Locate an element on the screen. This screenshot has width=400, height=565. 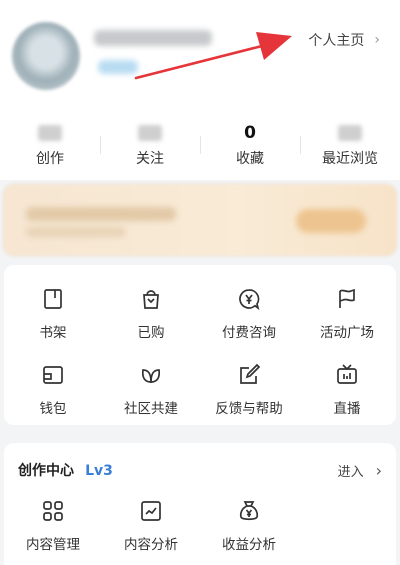
creation-content-analysis: 内容分析 is located at coordinates (151, 525).